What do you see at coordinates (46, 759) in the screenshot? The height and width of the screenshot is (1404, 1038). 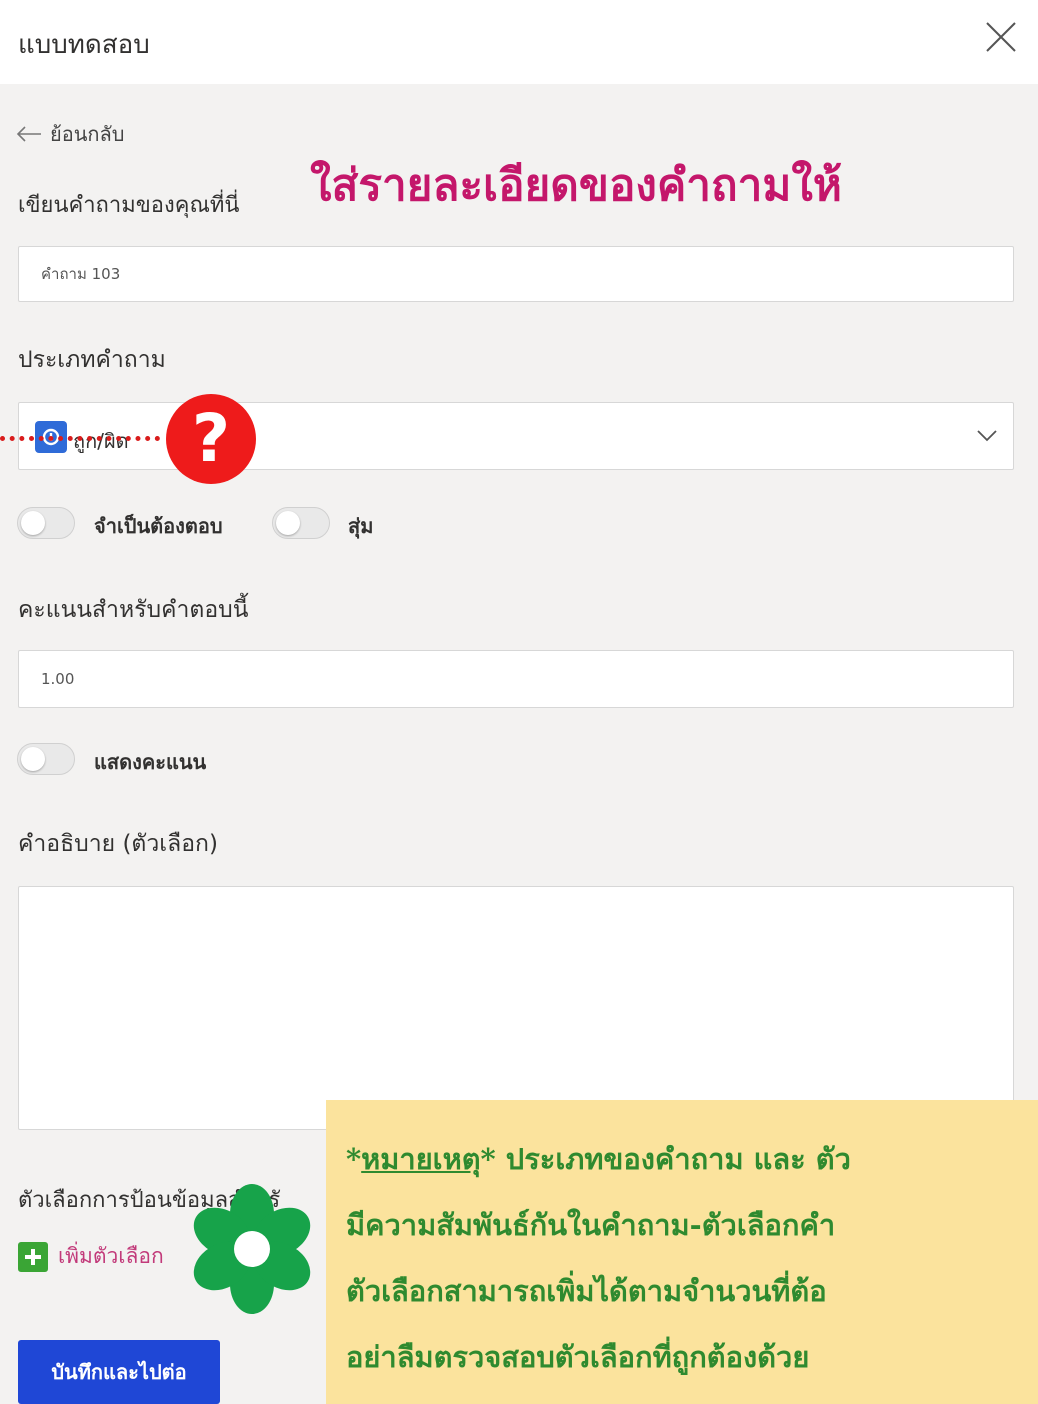 I see `show-points-toggle` at bounding box center [46, 759].